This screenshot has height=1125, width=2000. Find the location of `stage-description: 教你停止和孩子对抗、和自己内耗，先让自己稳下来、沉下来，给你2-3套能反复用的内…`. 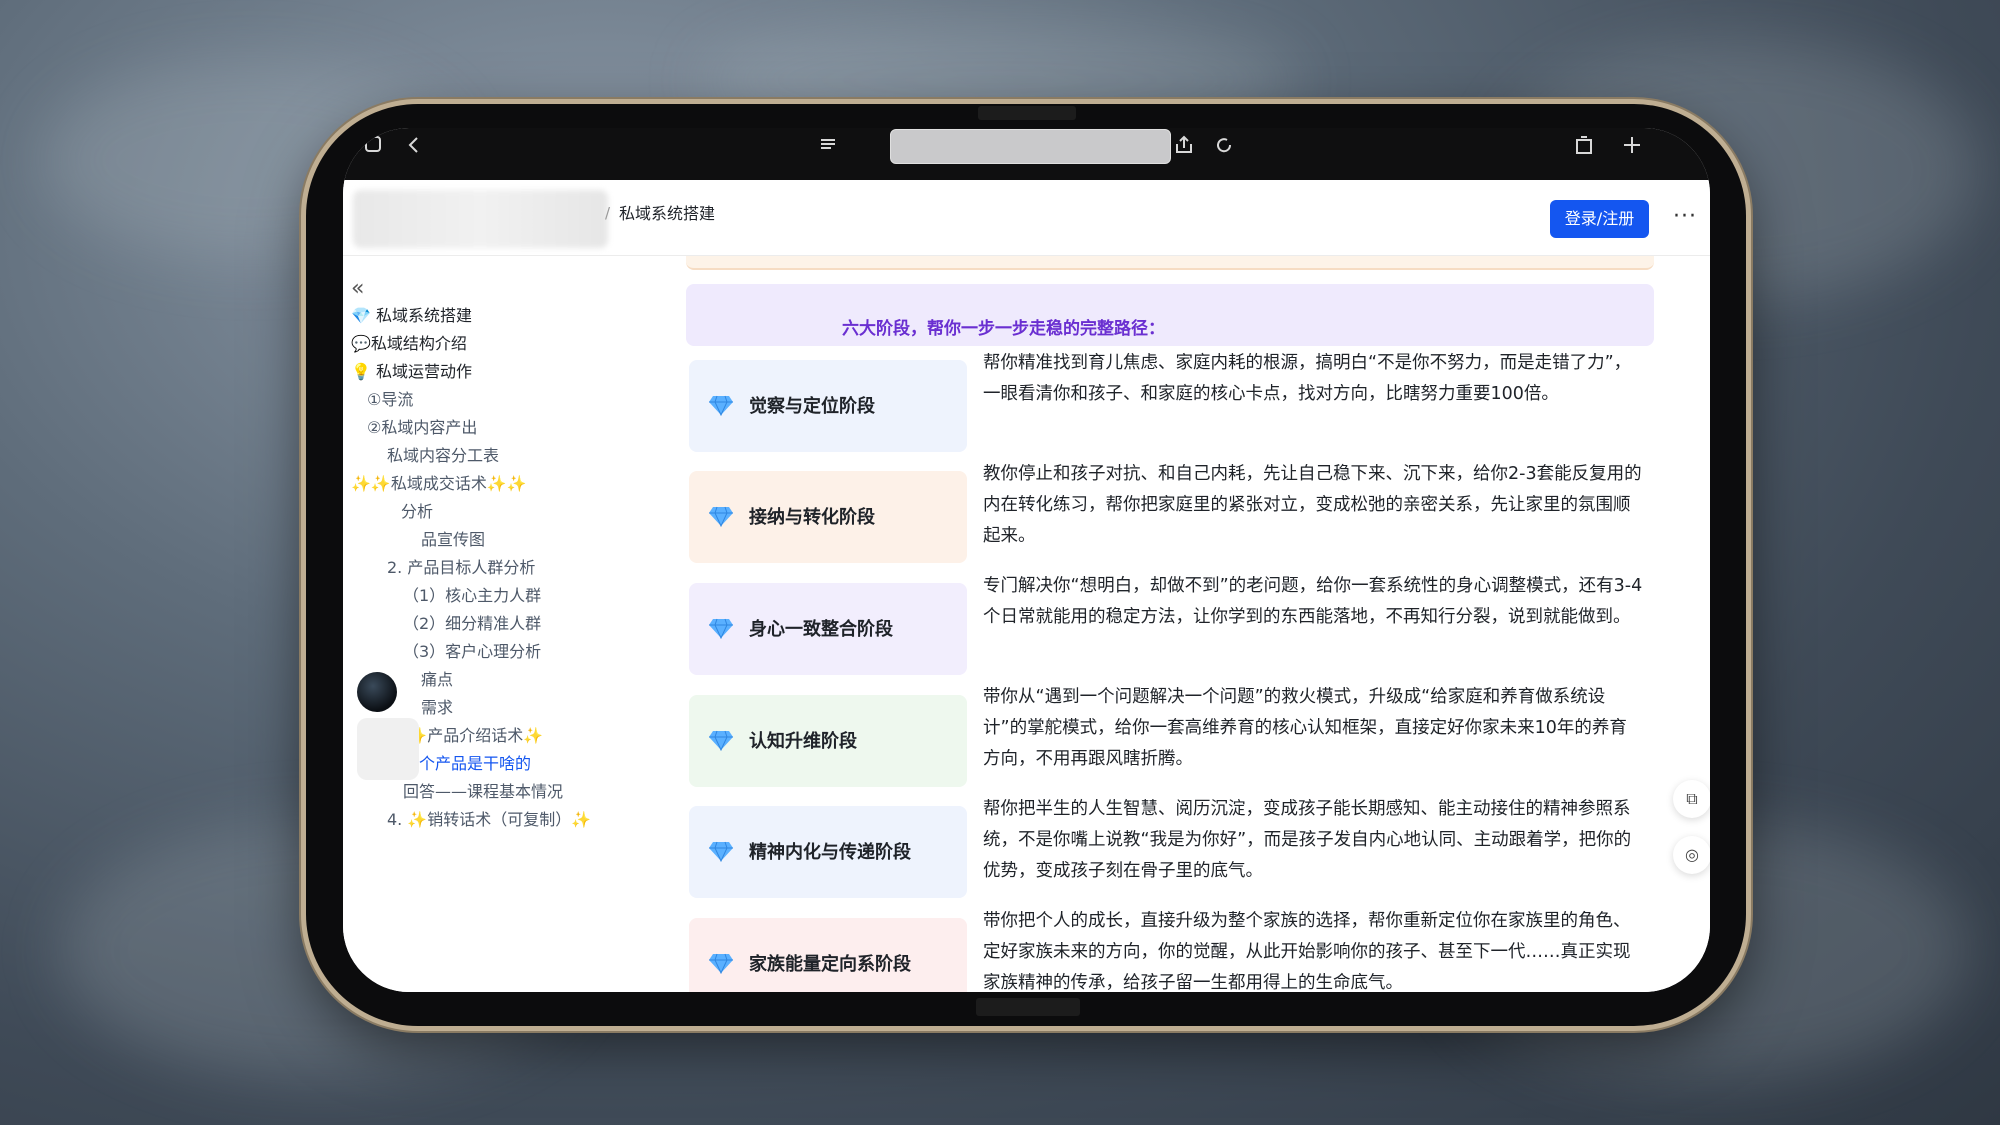

stage-description: 教你停止和孩子对抗、和自己内耗，先让自己稳下来、沉下来，给你2-3套能反复用的内… is located at coordinates (1312, 505).